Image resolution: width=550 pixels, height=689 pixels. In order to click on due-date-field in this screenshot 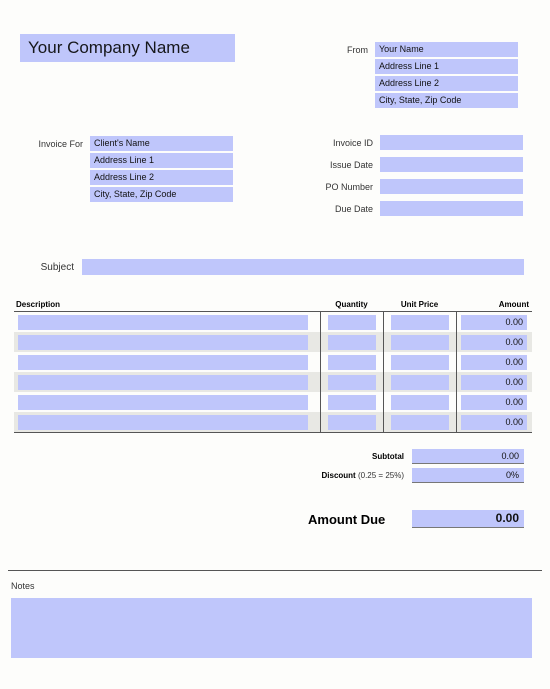, I will do `click(451, 208)`.